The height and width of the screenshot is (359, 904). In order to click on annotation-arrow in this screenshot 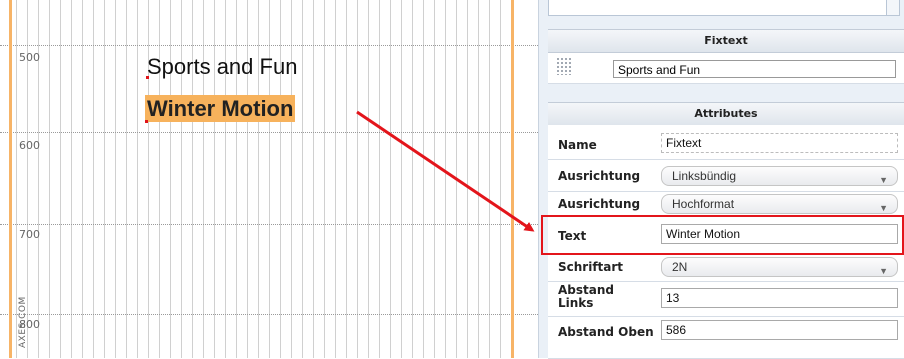, I will do `click(445, 171)`.